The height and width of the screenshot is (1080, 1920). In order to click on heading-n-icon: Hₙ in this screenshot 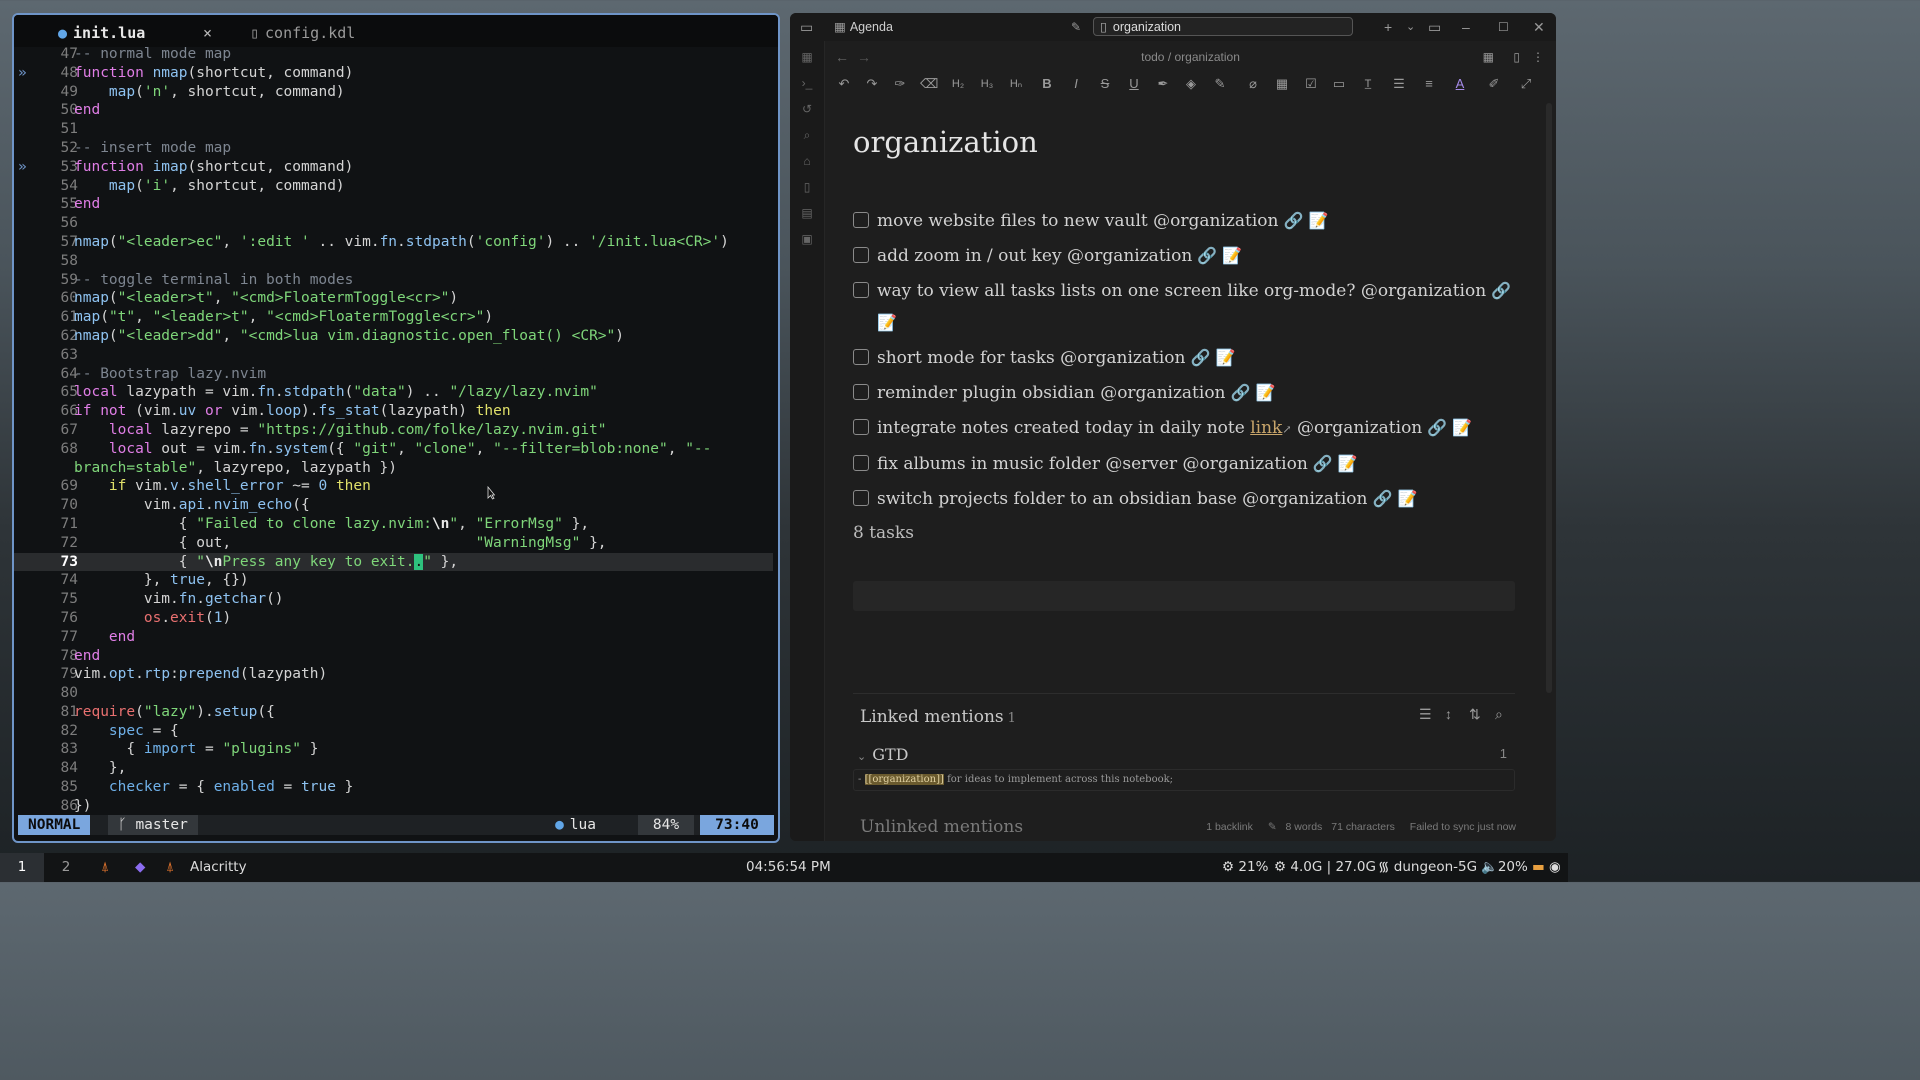, I will do `click(1016, 84)`.